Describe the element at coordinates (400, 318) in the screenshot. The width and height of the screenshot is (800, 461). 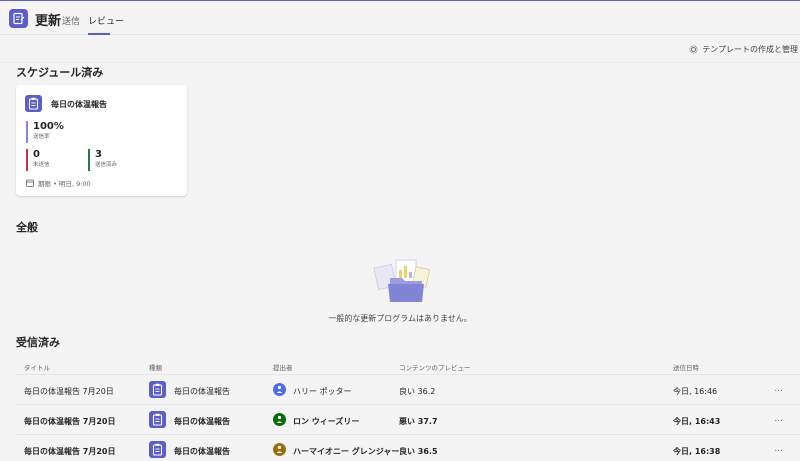
I see `empty-state-text: 一般的な更新プログラムはありません。` at that location.